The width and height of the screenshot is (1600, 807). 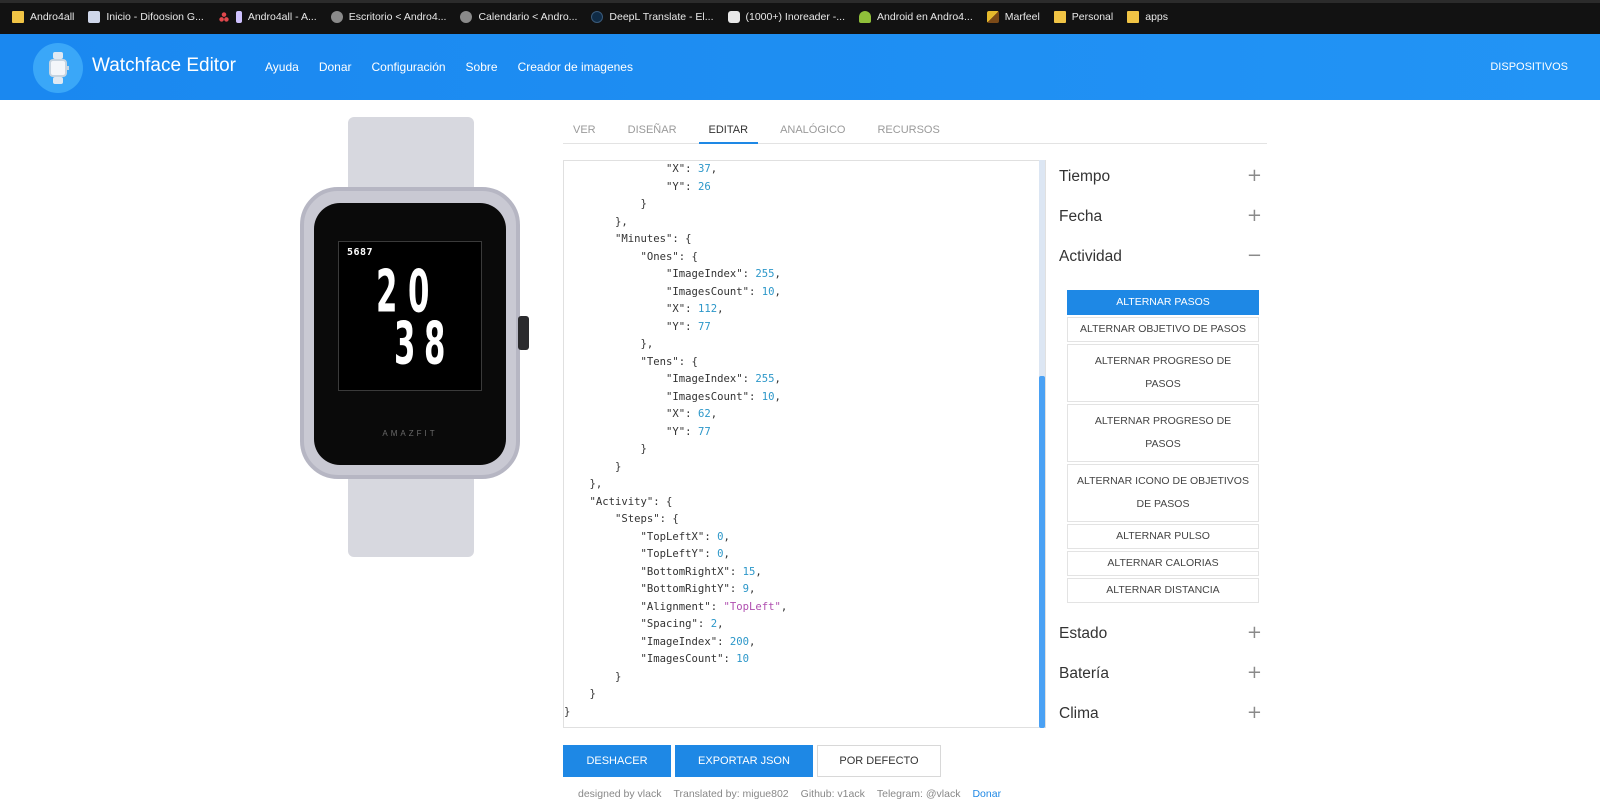 I want to click on logo-strap-bottom, so click(x=58, y=80).